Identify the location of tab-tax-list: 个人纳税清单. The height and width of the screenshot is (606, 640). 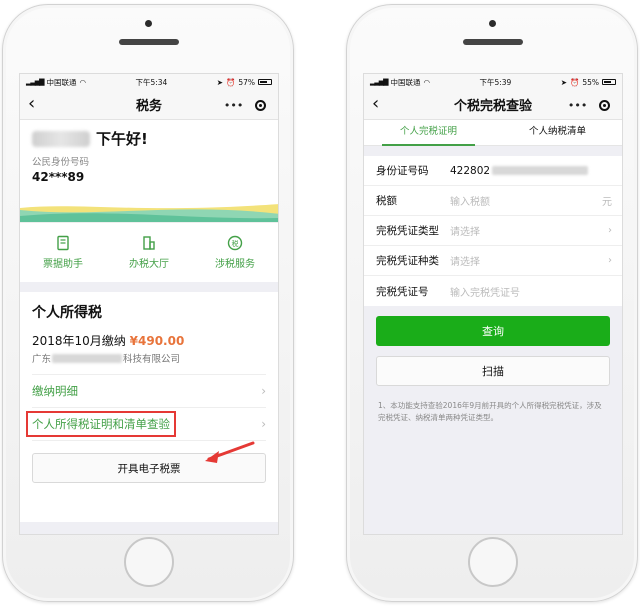
(557, 132).